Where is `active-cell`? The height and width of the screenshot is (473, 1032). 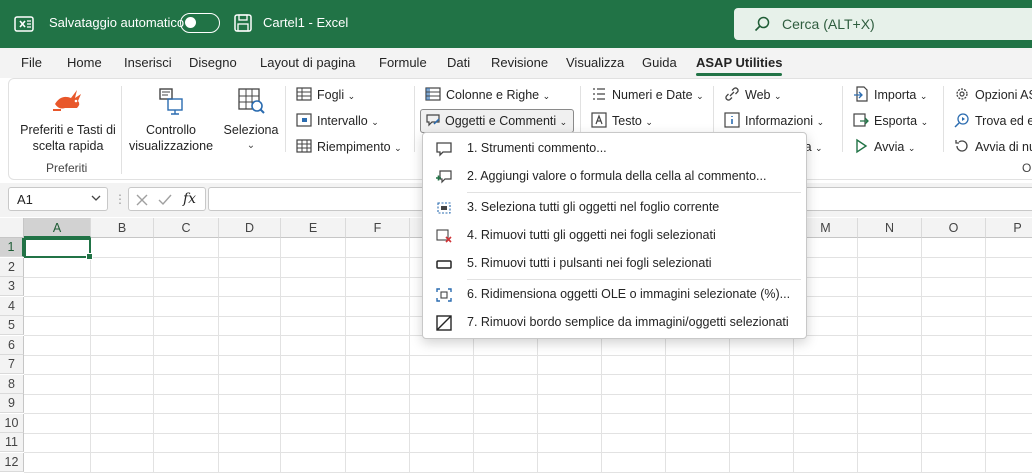
active-cell is located at coordinates (58, 249).